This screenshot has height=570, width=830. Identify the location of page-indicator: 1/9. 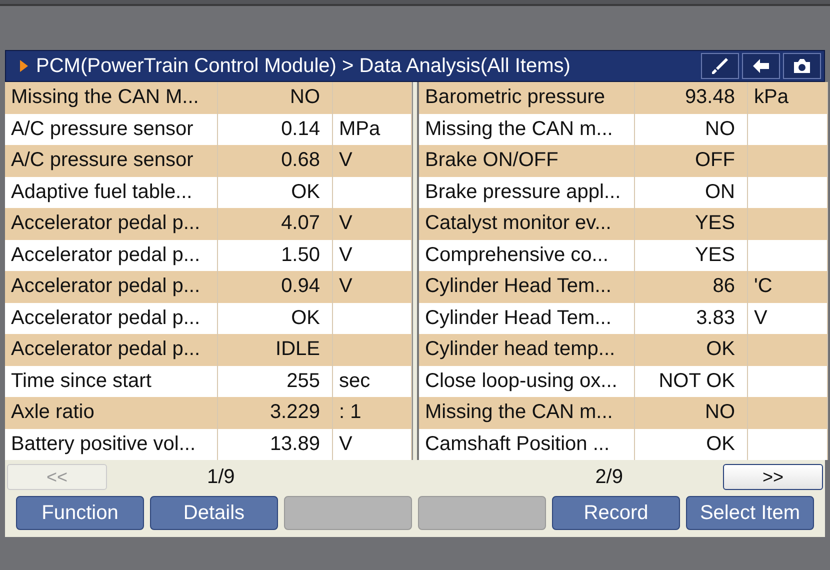
(221, 477).